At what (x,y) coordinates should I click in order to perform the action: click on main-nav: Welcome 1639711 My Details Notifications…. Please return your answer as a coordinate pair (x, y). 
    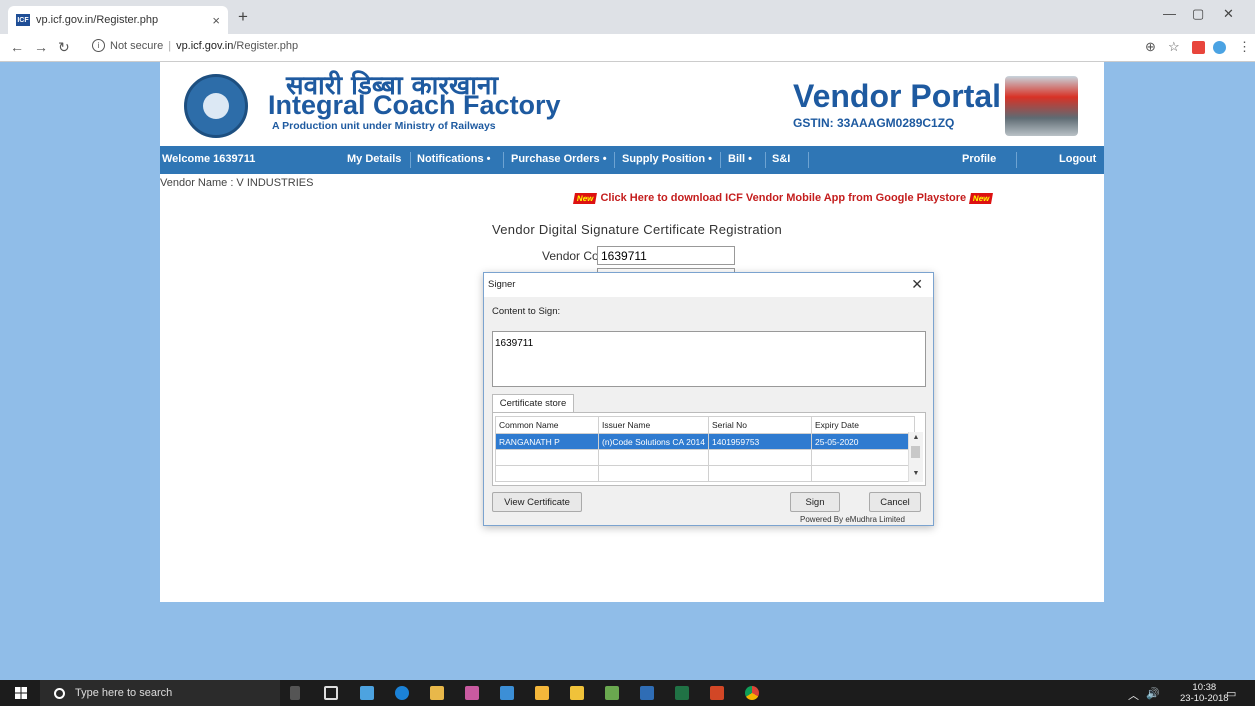
    Looking at the image, I should click on (632, 160).